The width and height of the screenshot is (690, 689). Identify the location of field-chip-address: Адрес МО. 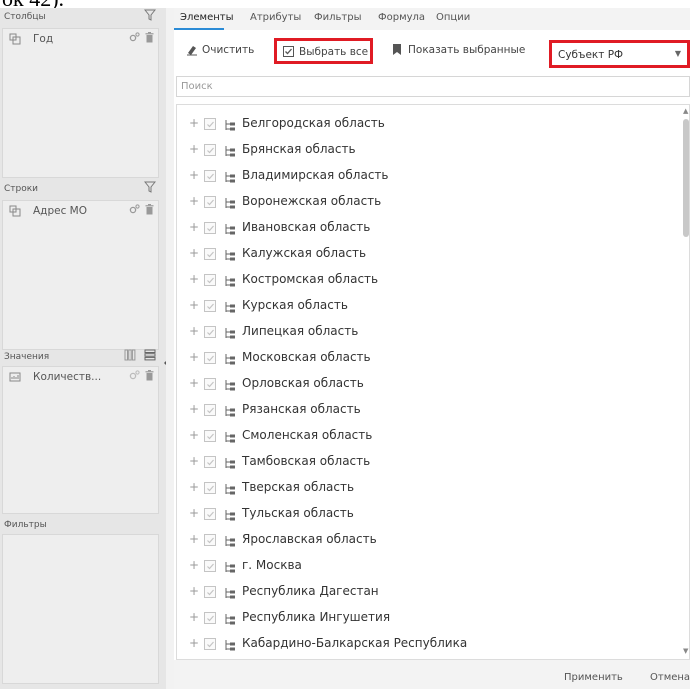
(80, 212).